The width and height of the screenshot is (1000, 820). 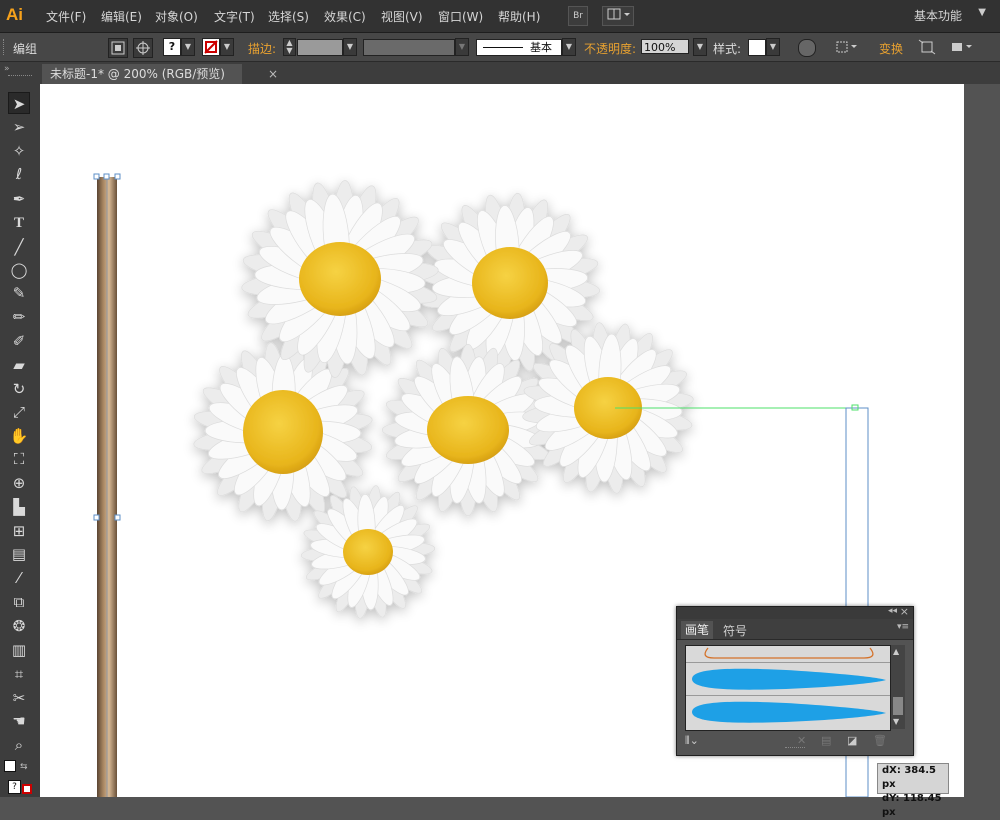 I want to click on menu-object: 对象(O), so click(x=176, y=16).